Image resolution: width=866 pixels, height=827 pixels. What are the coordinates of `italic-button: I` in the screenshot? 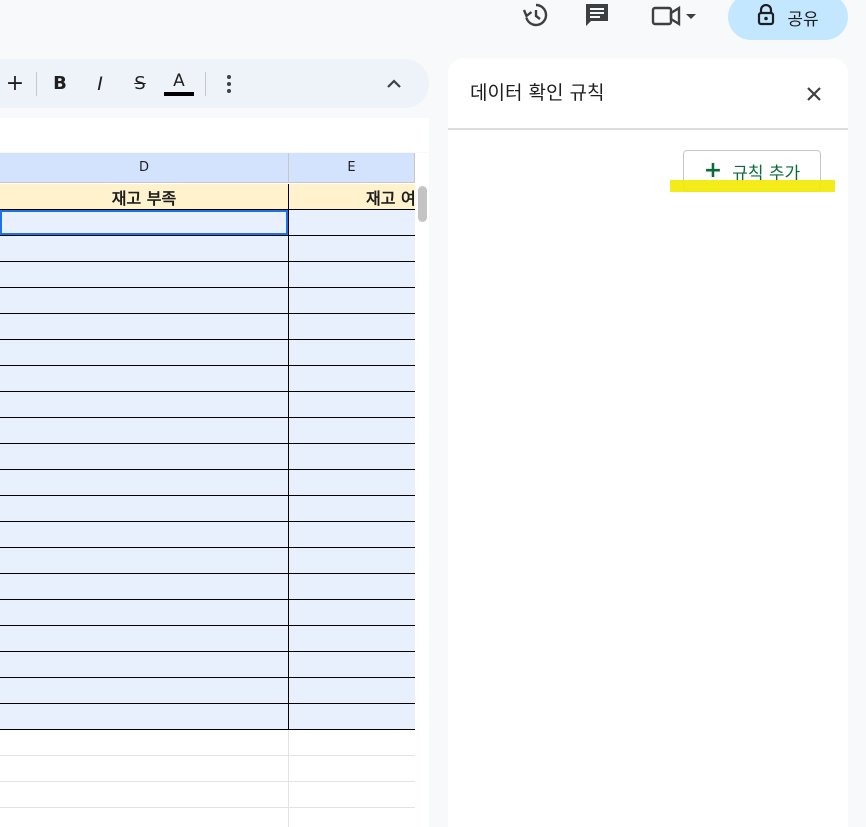 It's located at (100, 83).